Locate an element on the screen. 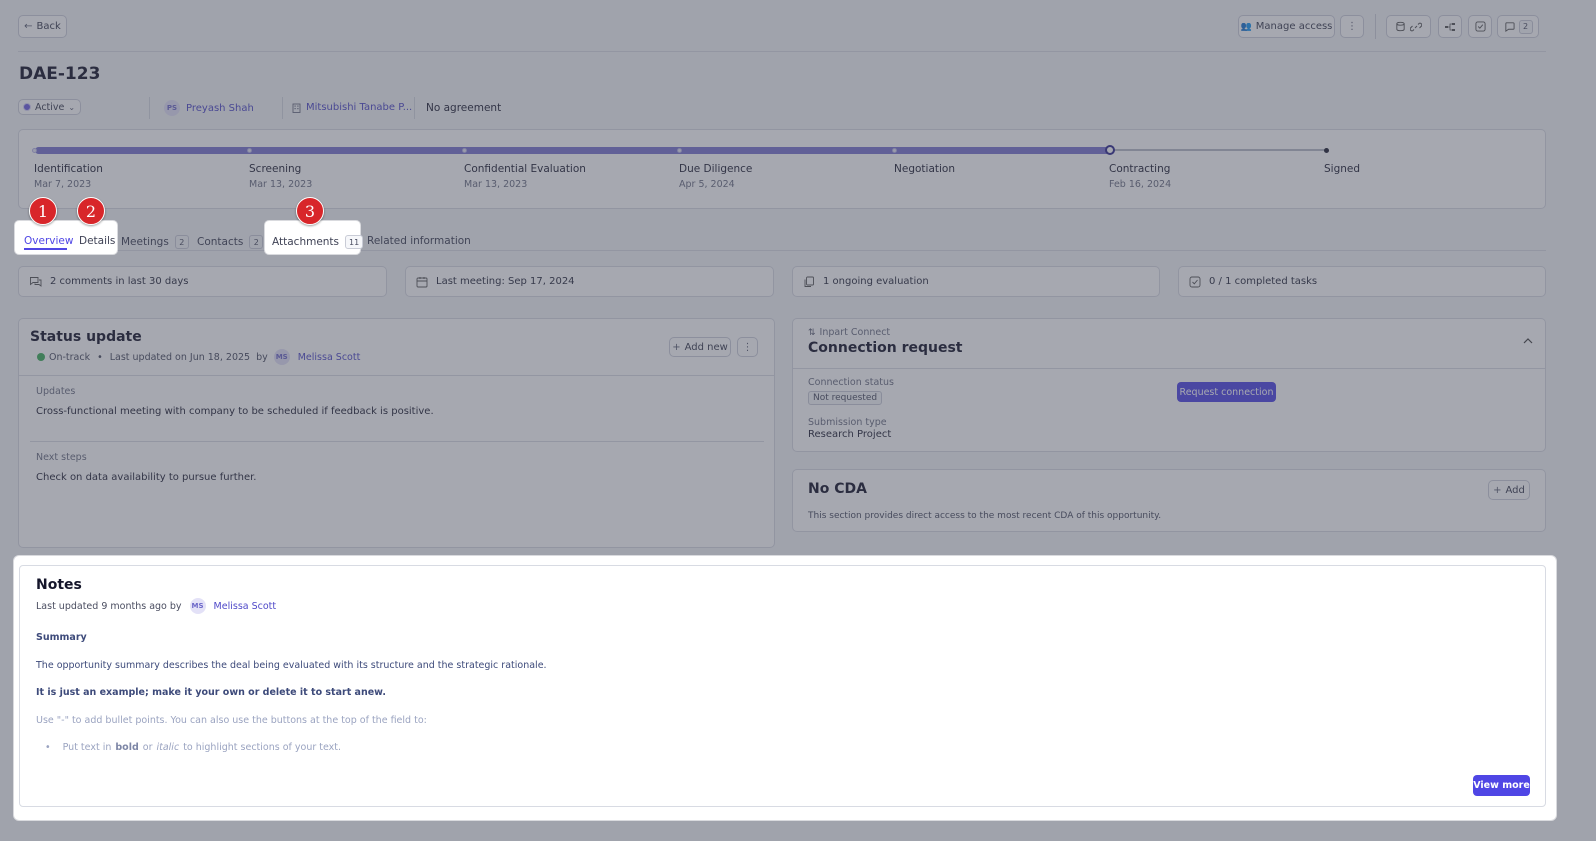  last-meeting-summary: Last meeting: Sep 17, 2024 is located at coordinates (589, 281).